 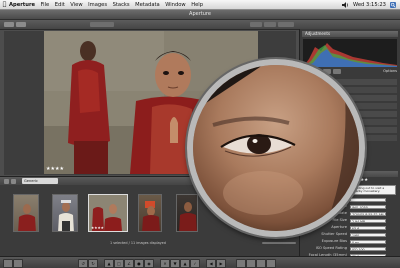 I want to click on bottom-toolbar: ↺ ↻ ▲ □ ∠ ● ◉ ✕ ▼ ▲ ✓ ◀ ▶, so click(x=200, y=262).